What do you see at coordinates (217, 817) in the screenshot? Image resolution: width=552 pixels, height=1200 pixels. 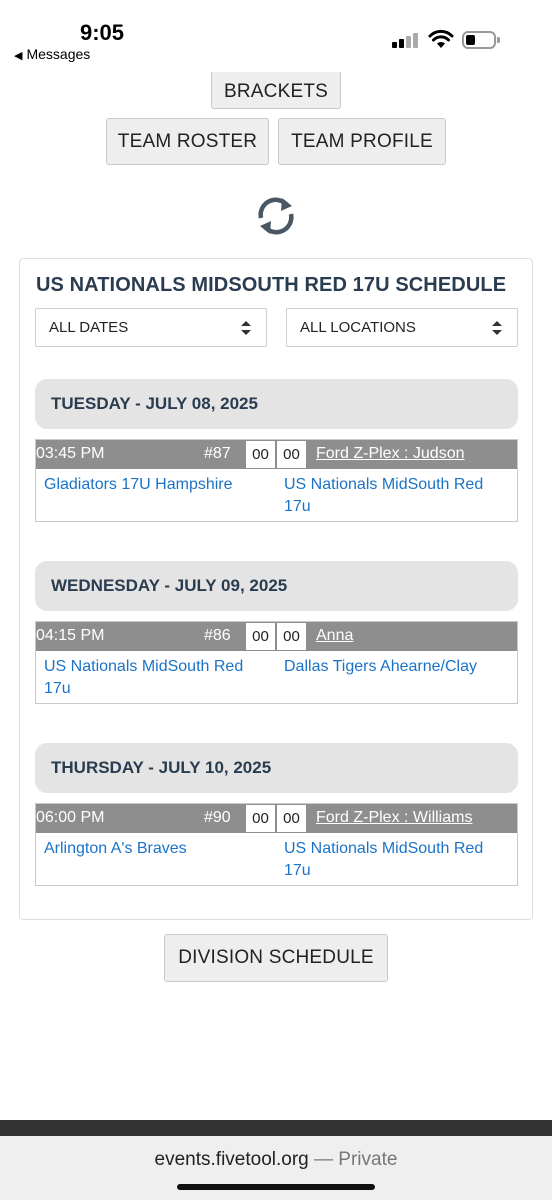 I see `game-number: #90` at bounding box center [217, 817].